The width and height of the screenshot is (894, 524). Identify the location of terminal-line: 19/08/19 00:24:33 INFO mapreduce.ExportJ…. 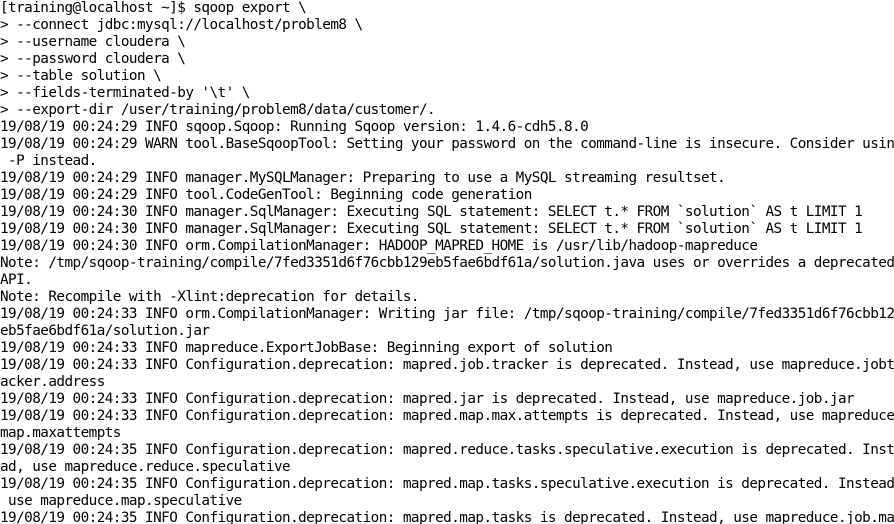
(306, 348).